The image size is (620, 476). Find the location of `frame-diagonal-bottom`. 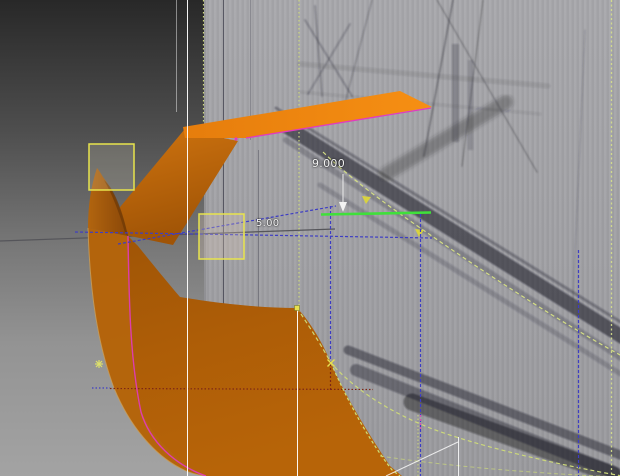

frame-diagonal-bottom is located at coordinates (422, 458).